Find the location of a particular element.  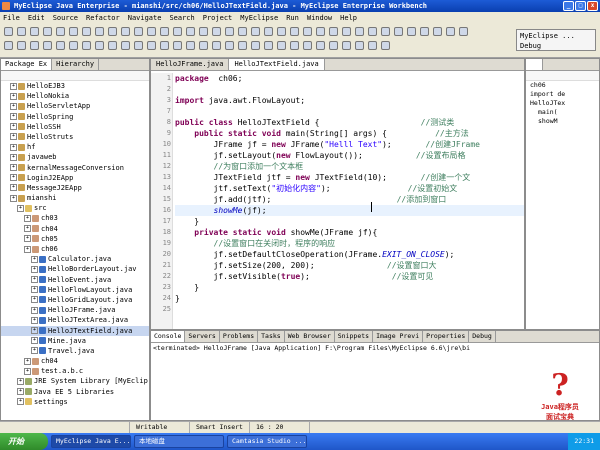

menu-window: Window is located at coordinates (319, 18).